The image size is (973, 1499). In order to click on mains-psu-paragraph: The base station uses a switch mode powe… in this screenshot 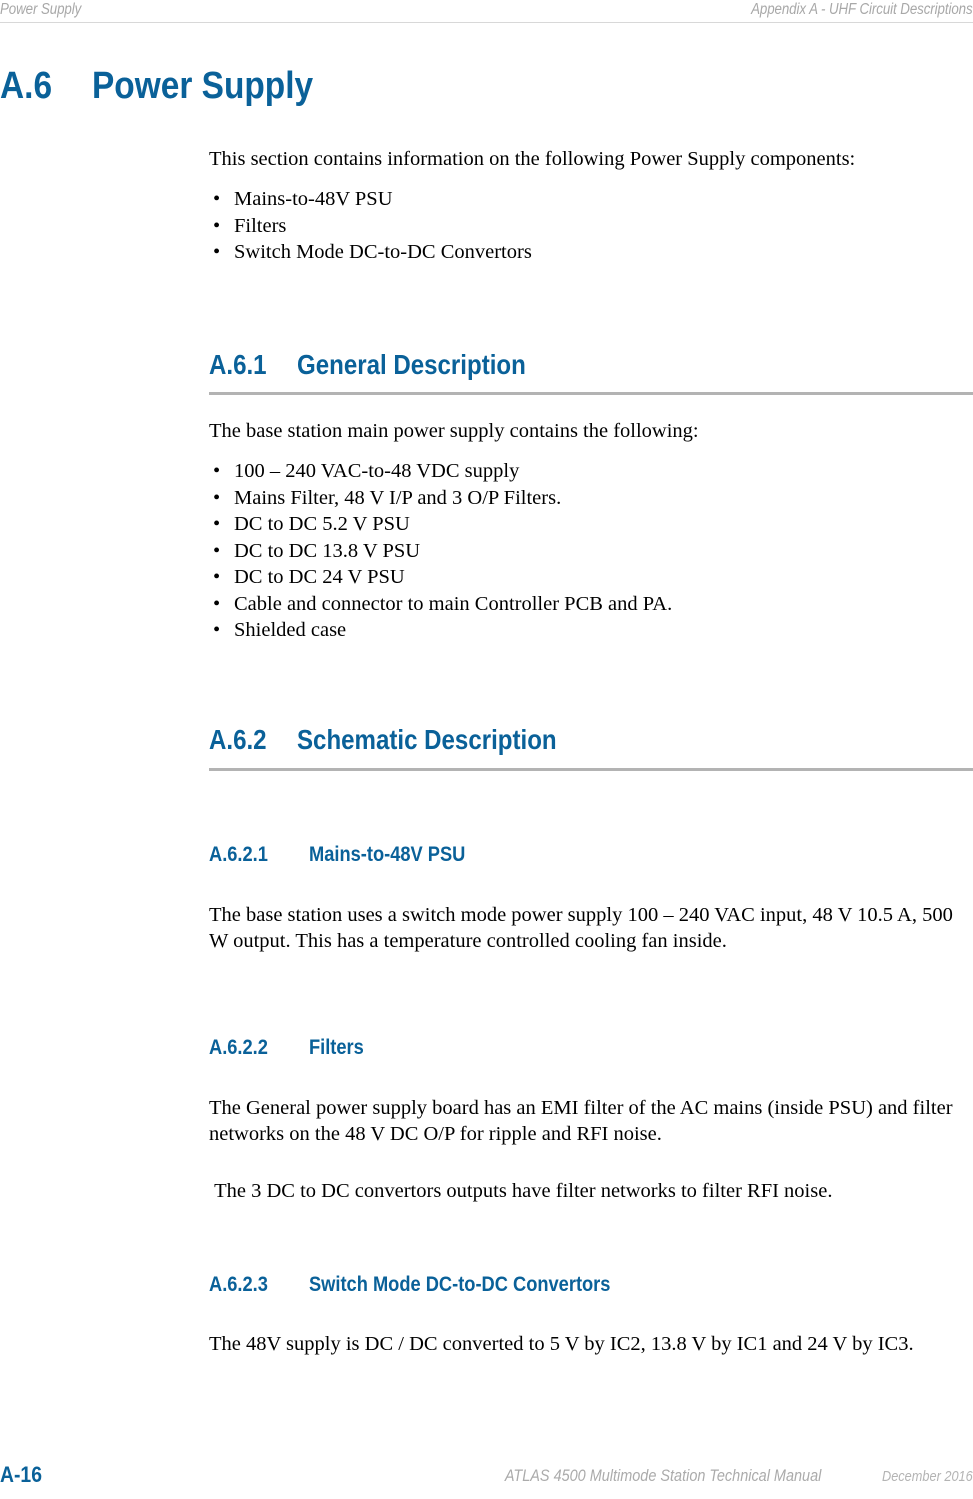, I will do `click(581, 928)`.